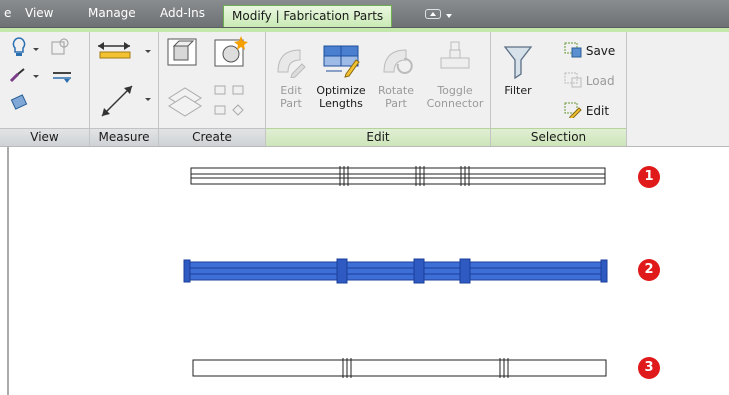  I want to click on create-assembly-icon, so click(183, 52).